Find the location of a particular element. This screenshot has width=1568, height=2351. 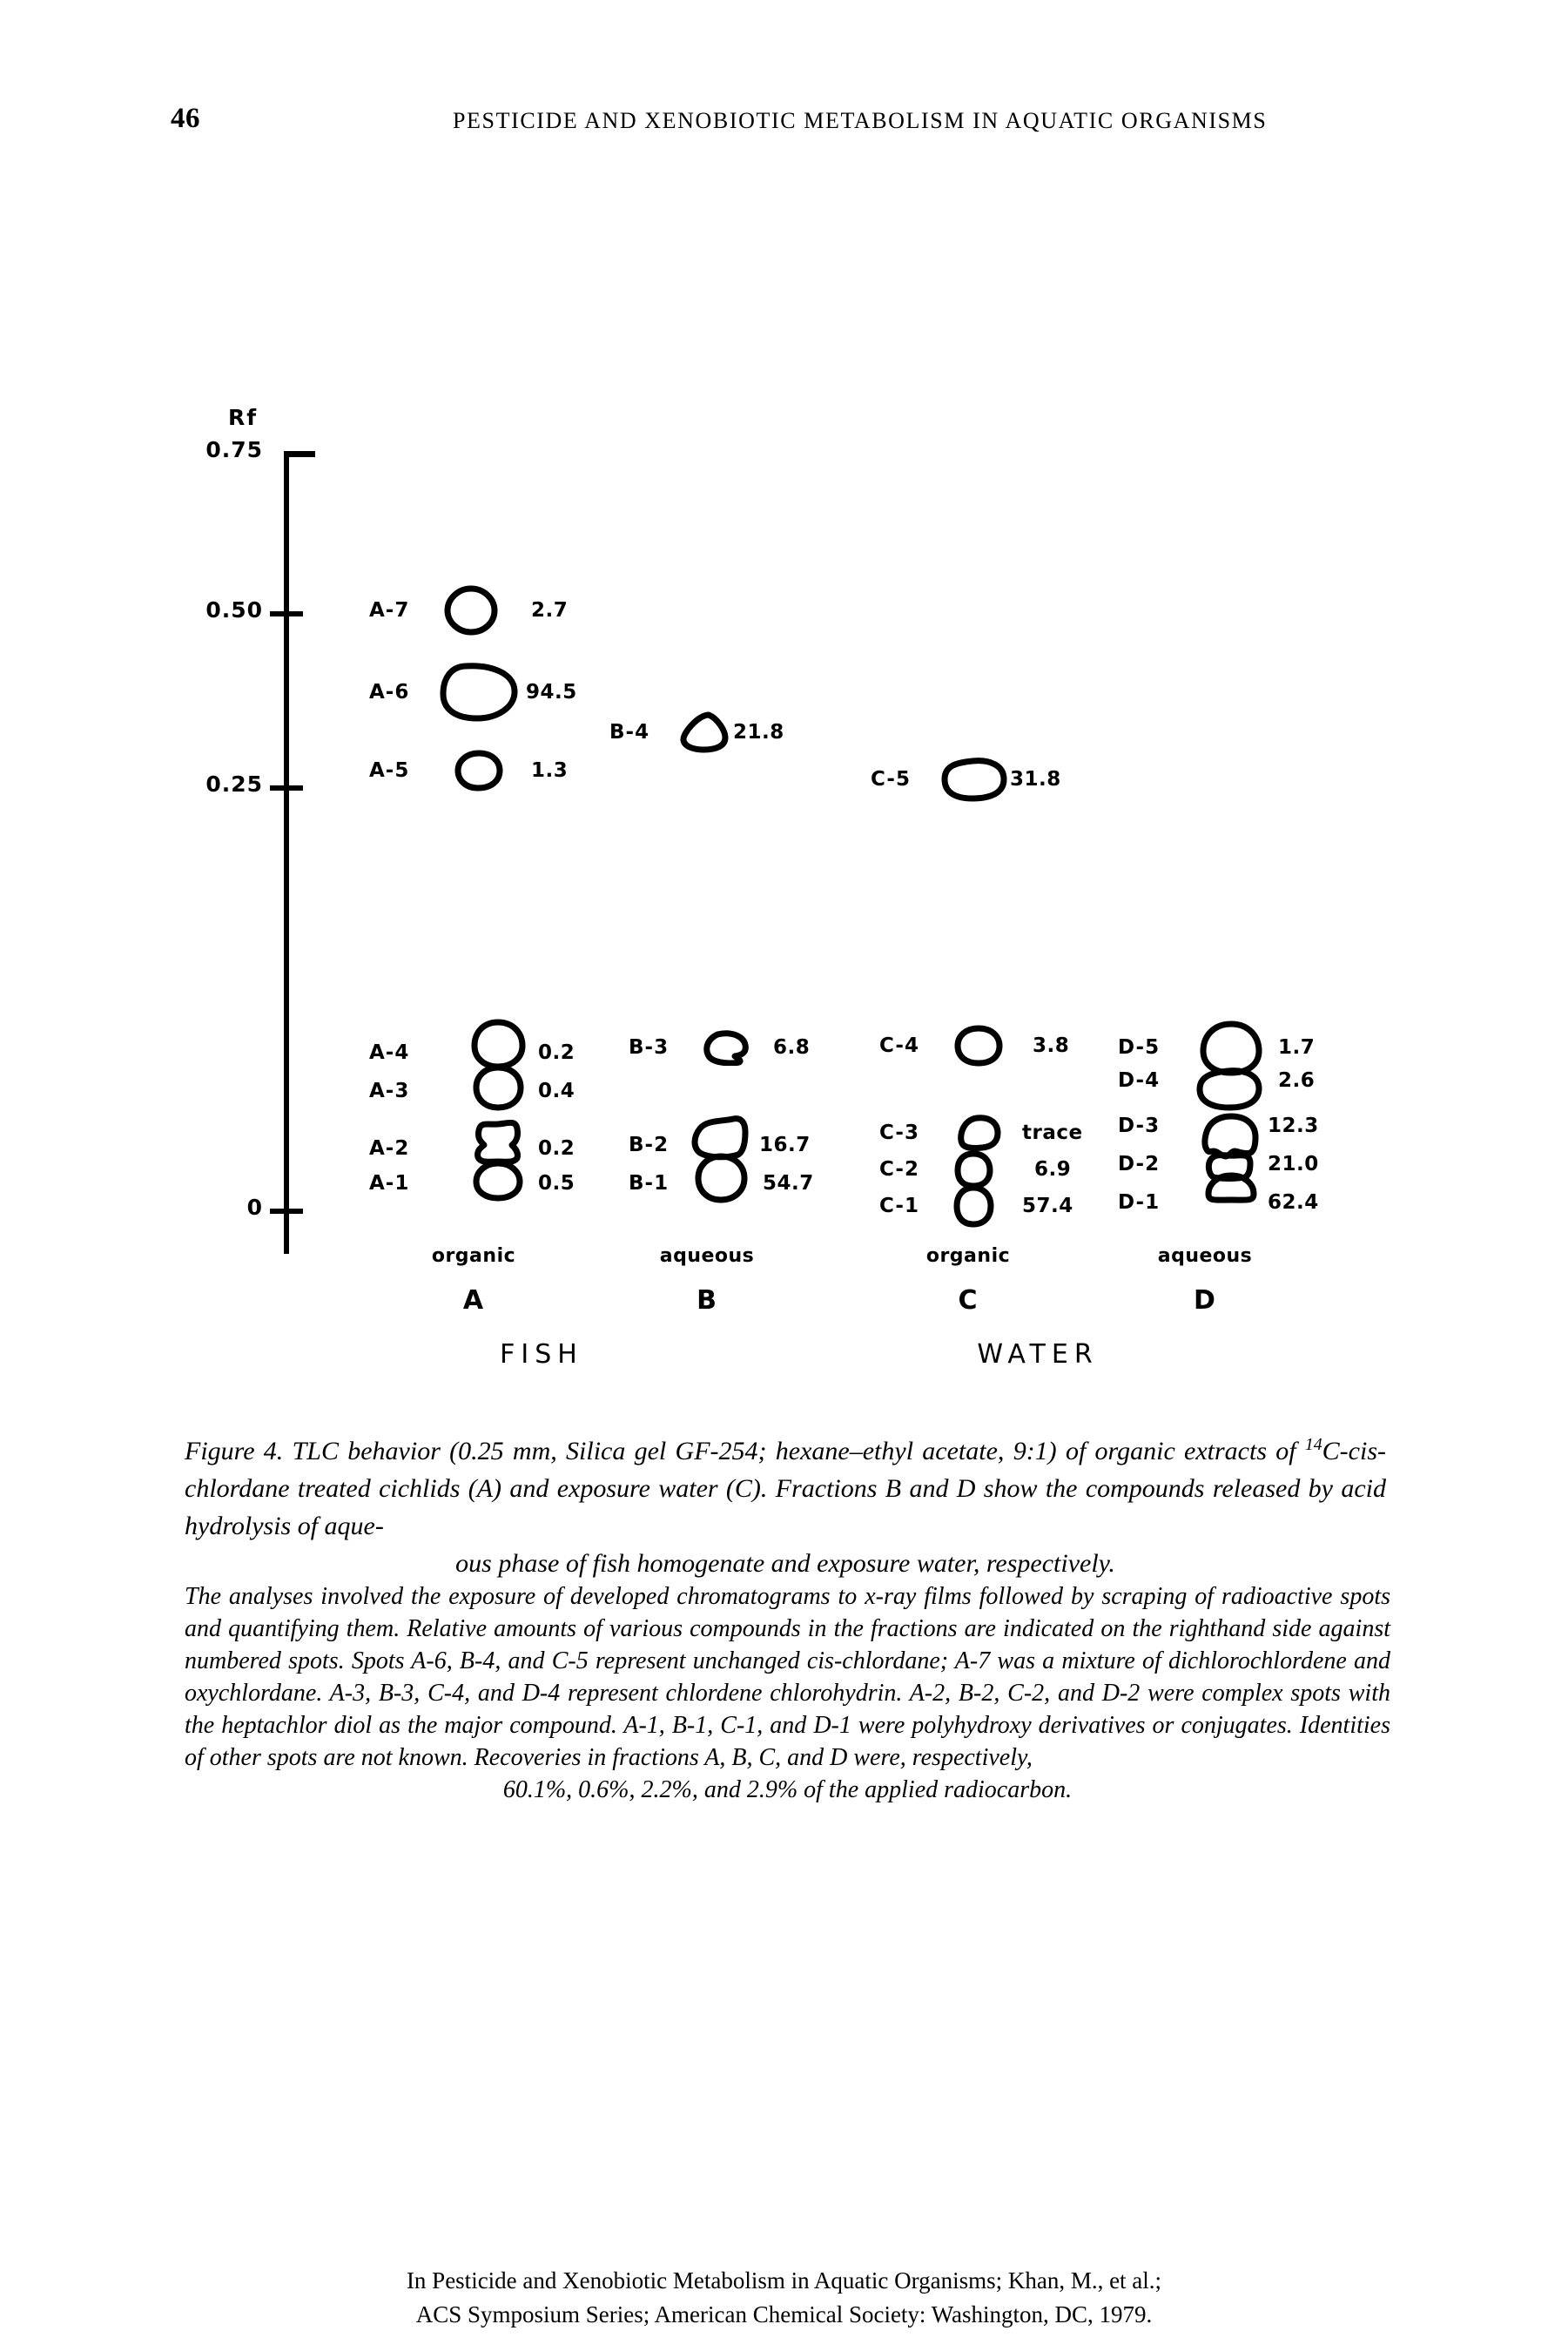

page-number: 46 is located at coordinates (185, 118).